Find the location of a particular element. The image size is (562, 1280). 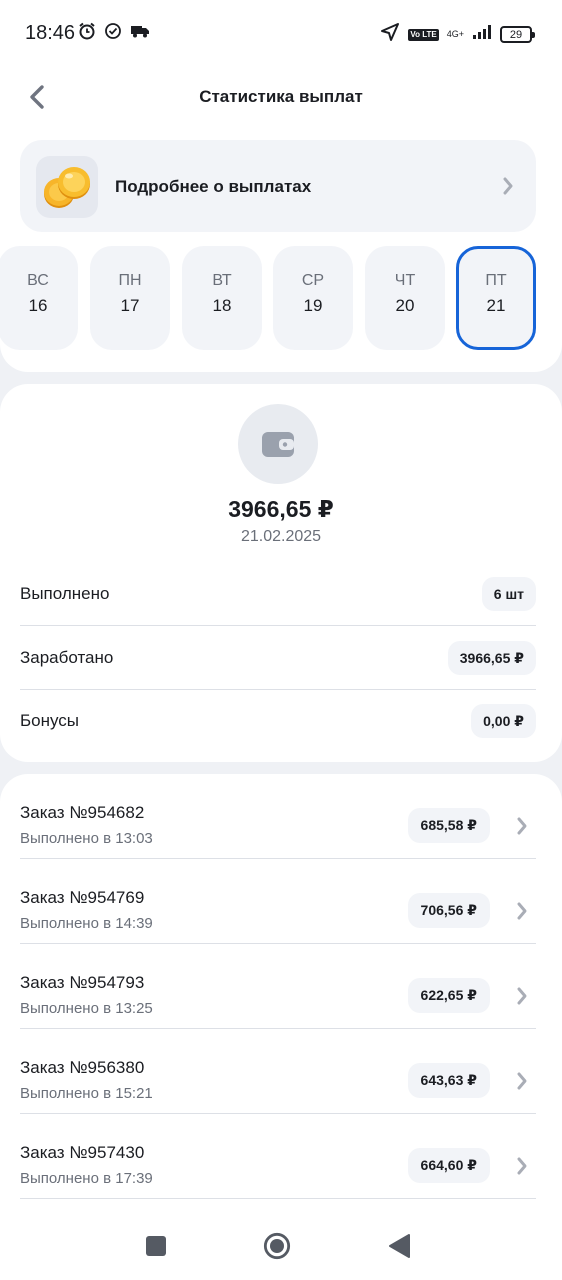

order-title: Заказ №954769 is located at coordinates (82, 897).